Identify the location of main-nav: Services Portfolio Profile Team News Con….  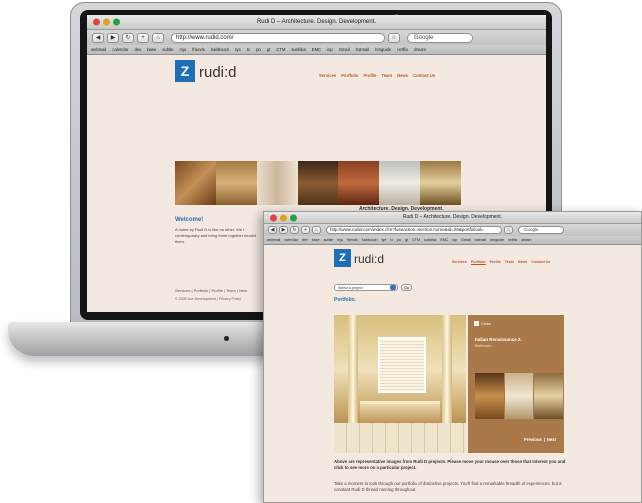
(501, 262).